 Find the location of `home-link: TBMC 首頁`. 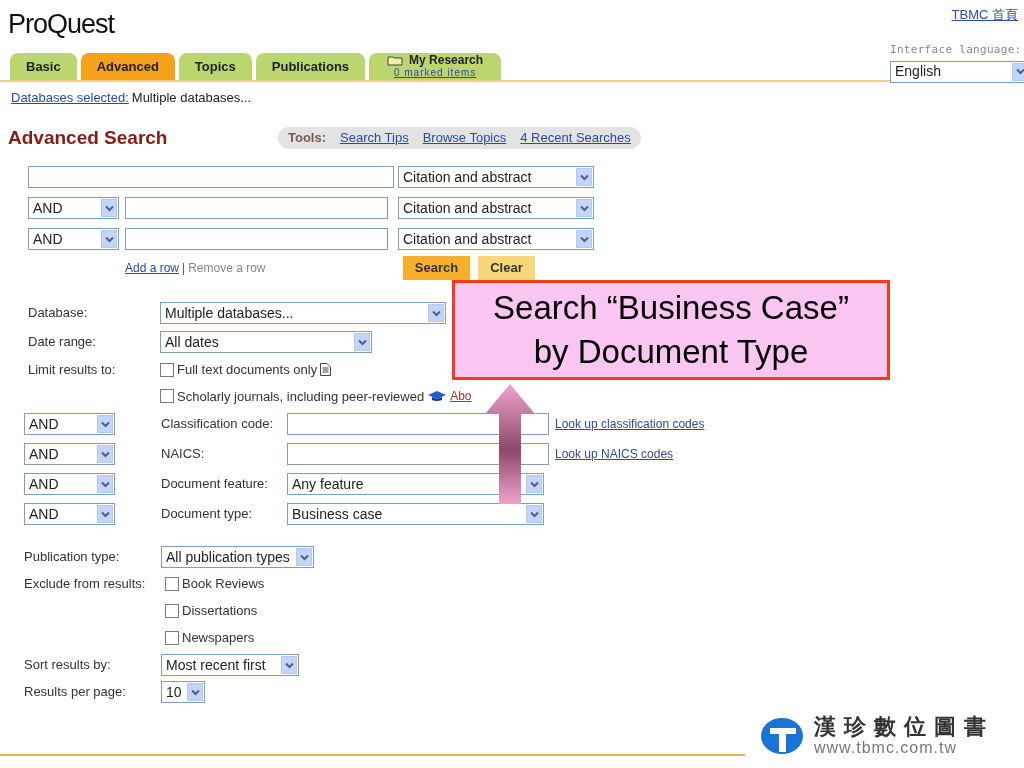

home-link: TBMC 首頁 is located at coordinates (984, 15).